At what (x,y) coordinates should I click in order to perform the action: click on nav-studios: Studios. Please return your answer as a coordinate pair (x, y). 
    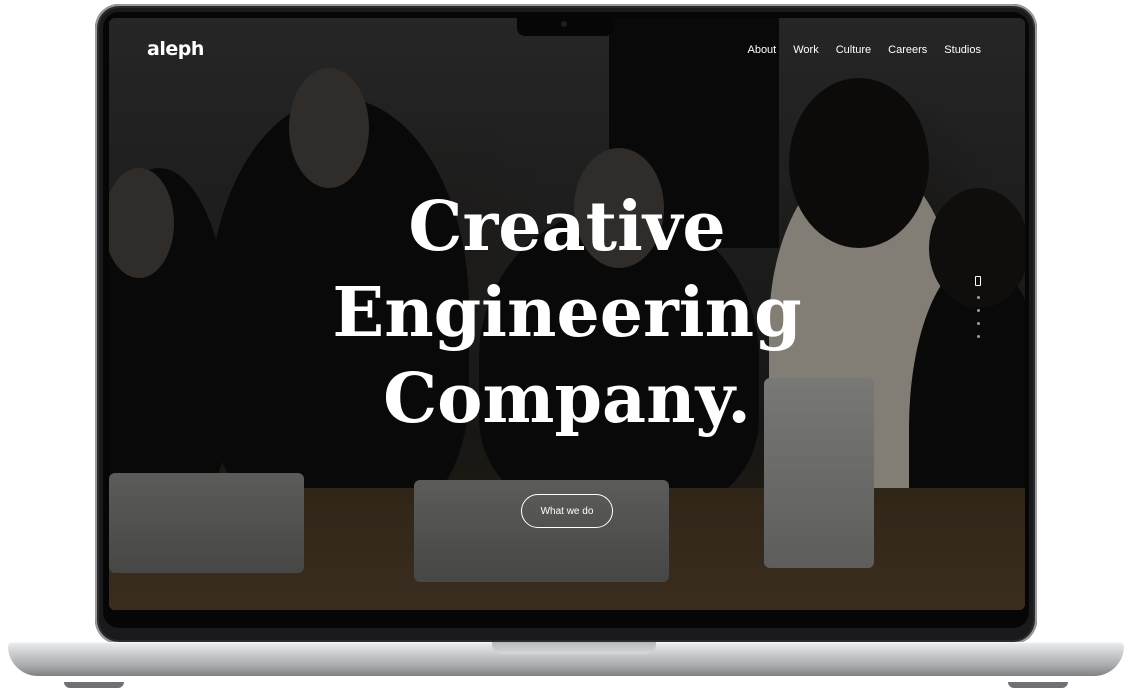
    Looking at the image, I should click on (962, 50).